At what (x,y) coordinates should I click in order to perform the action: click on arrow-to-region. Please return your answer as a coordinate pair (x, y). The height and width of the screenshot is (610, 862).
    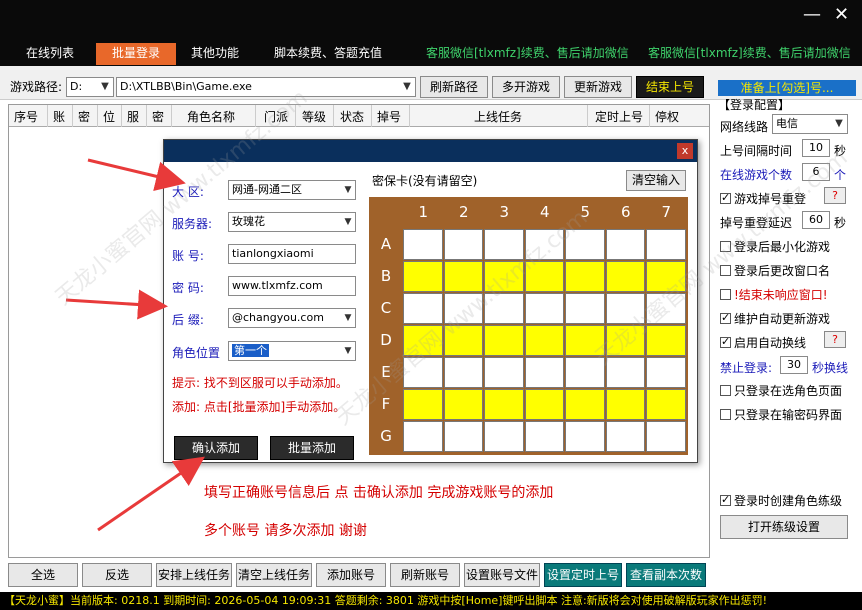
    Looking at the image, I should click on (136, 175).